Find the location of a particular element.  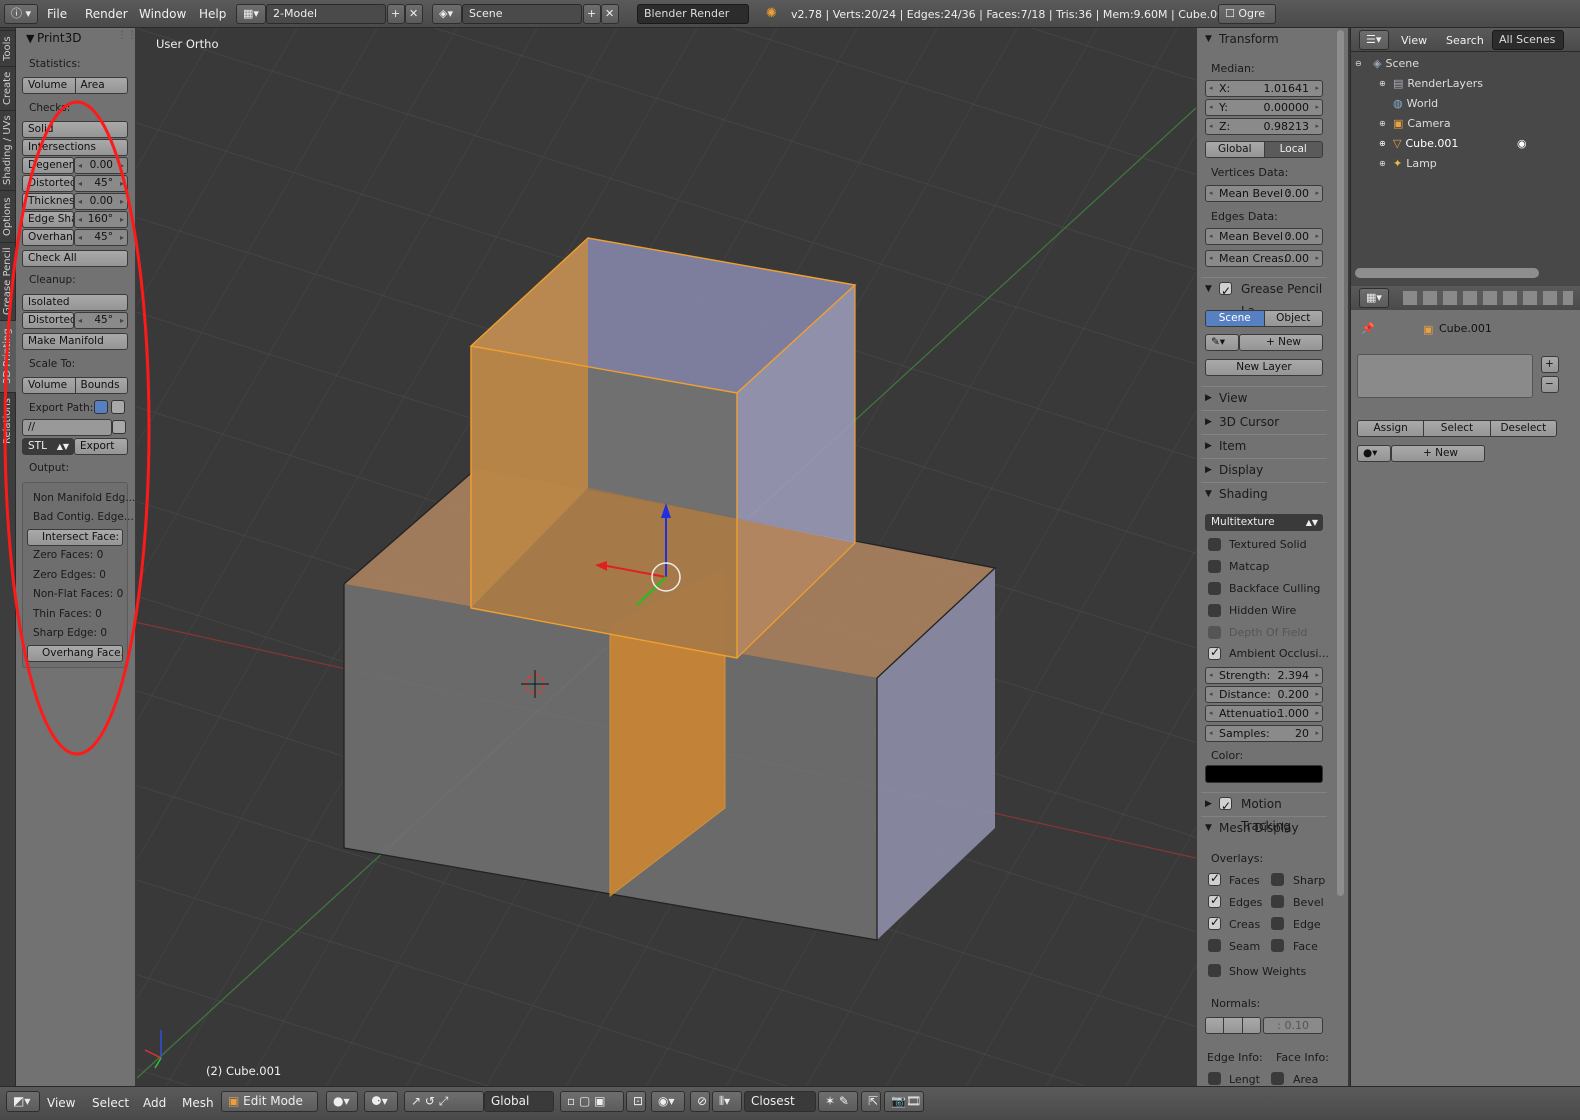

backface-culling-checkbox is located at coordinates (1214, 588).